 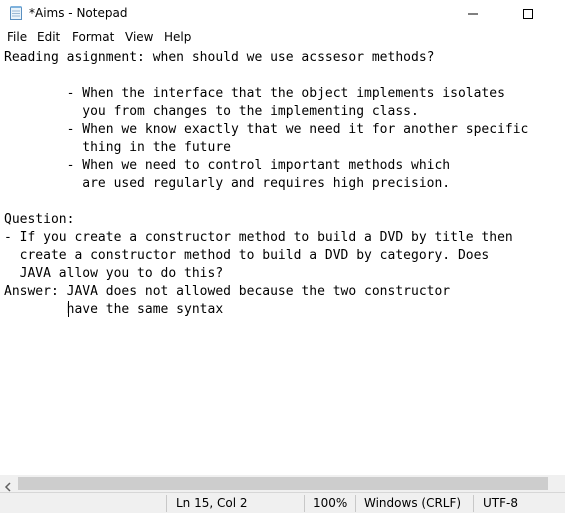 I want to click on menu-format: Format, so click(x=93, y=37).